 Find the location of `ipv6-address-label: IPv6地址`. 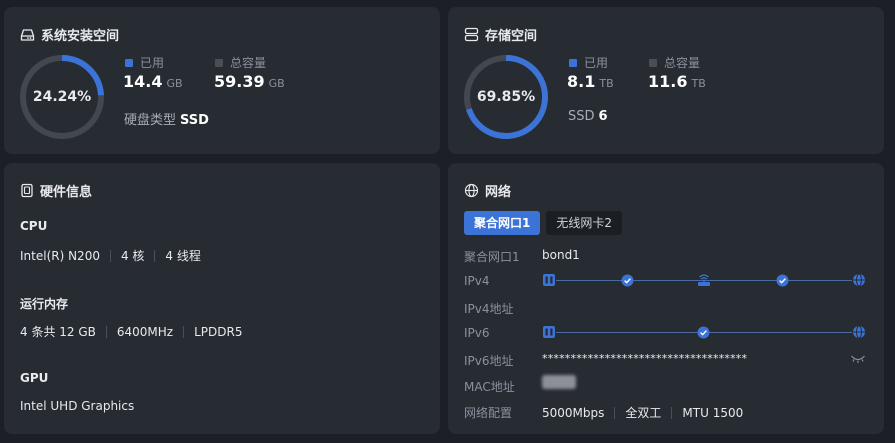

ipv6-address-label: IPv6地址 is located at coordinates (489, 361).